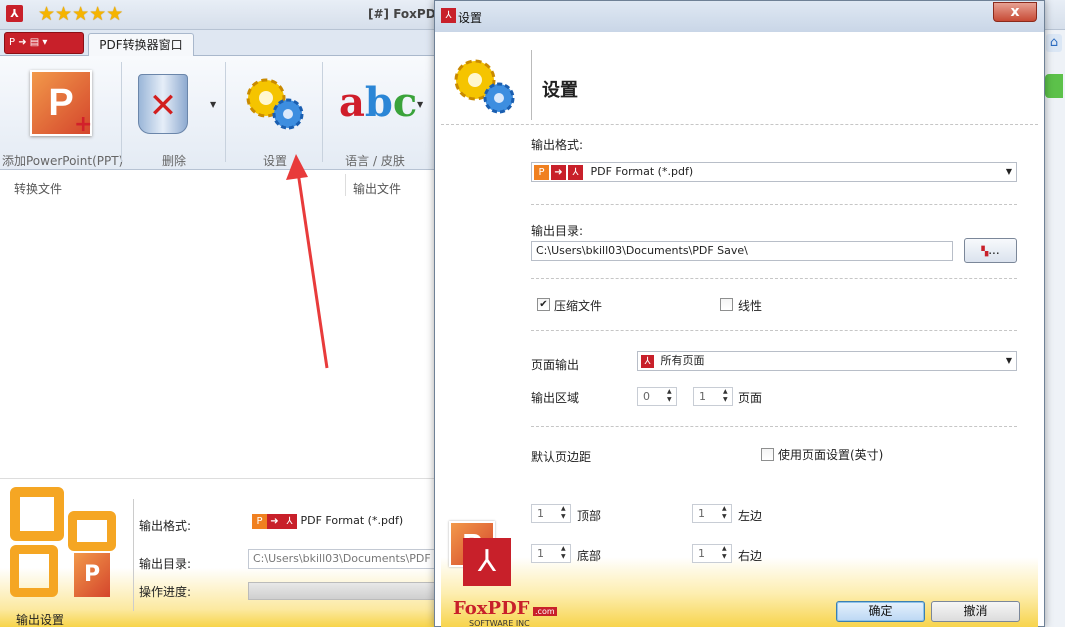 Image resolution: width=1065 pixels, height=627 pixels. I want to click on format-label: 输出格式:, so click(165, 526).